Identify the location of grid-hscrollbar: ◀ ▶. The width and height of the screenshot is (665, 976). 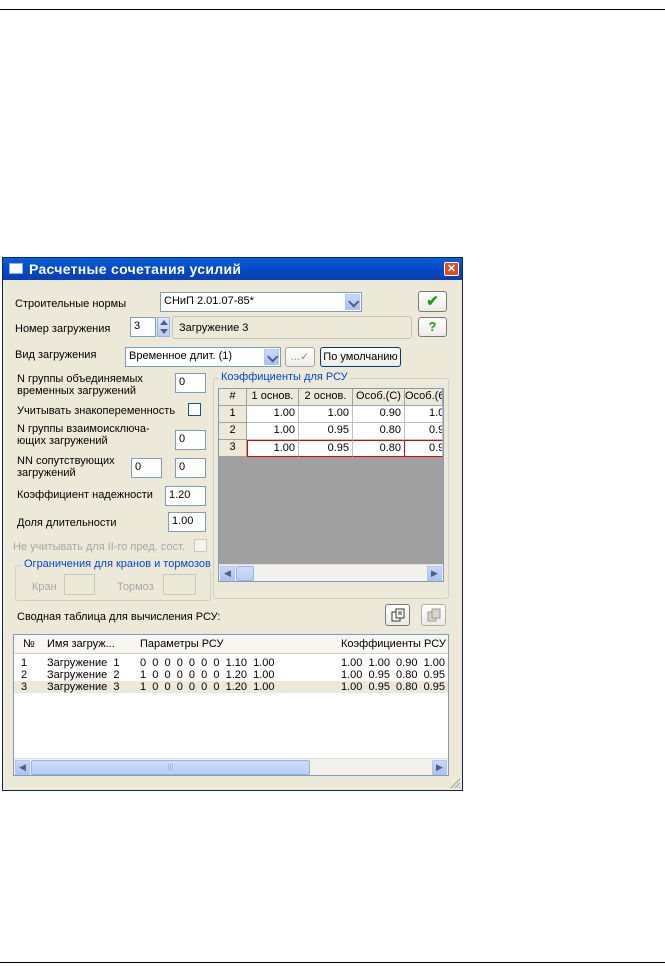
(331, 572).